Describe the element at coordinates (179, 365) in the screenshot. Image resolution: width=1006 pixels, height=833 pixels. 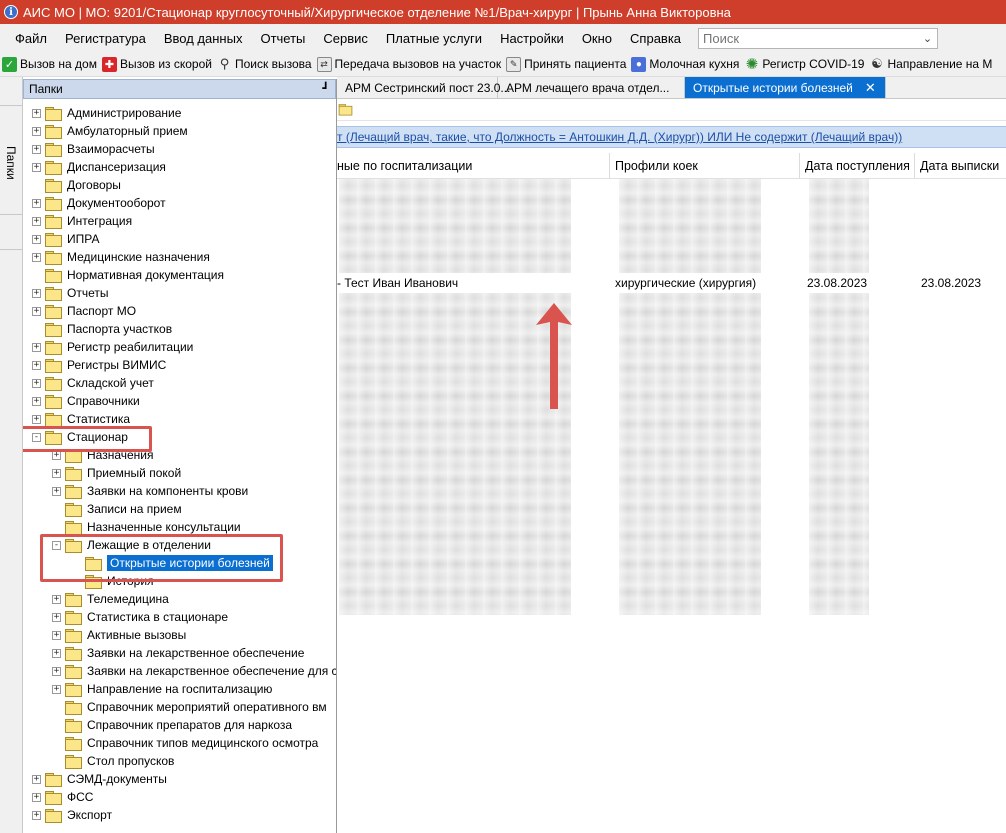
I see `tree-node: + Регистры ВИМИС` at that location.